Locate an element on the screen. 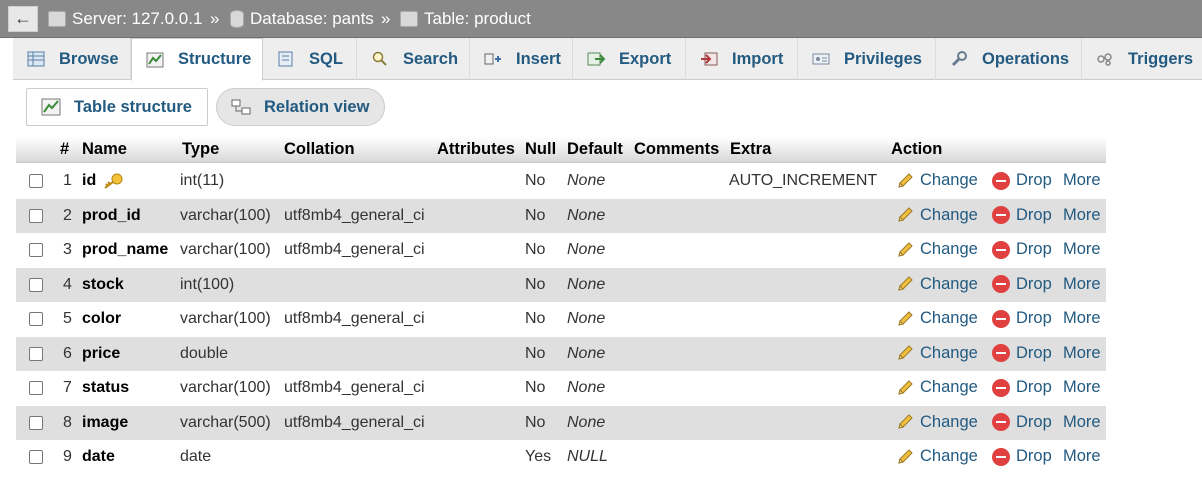 The height and width of the screenshot is (502, 1202). column-name-text: prod_id is located at coordinates (111, 215).